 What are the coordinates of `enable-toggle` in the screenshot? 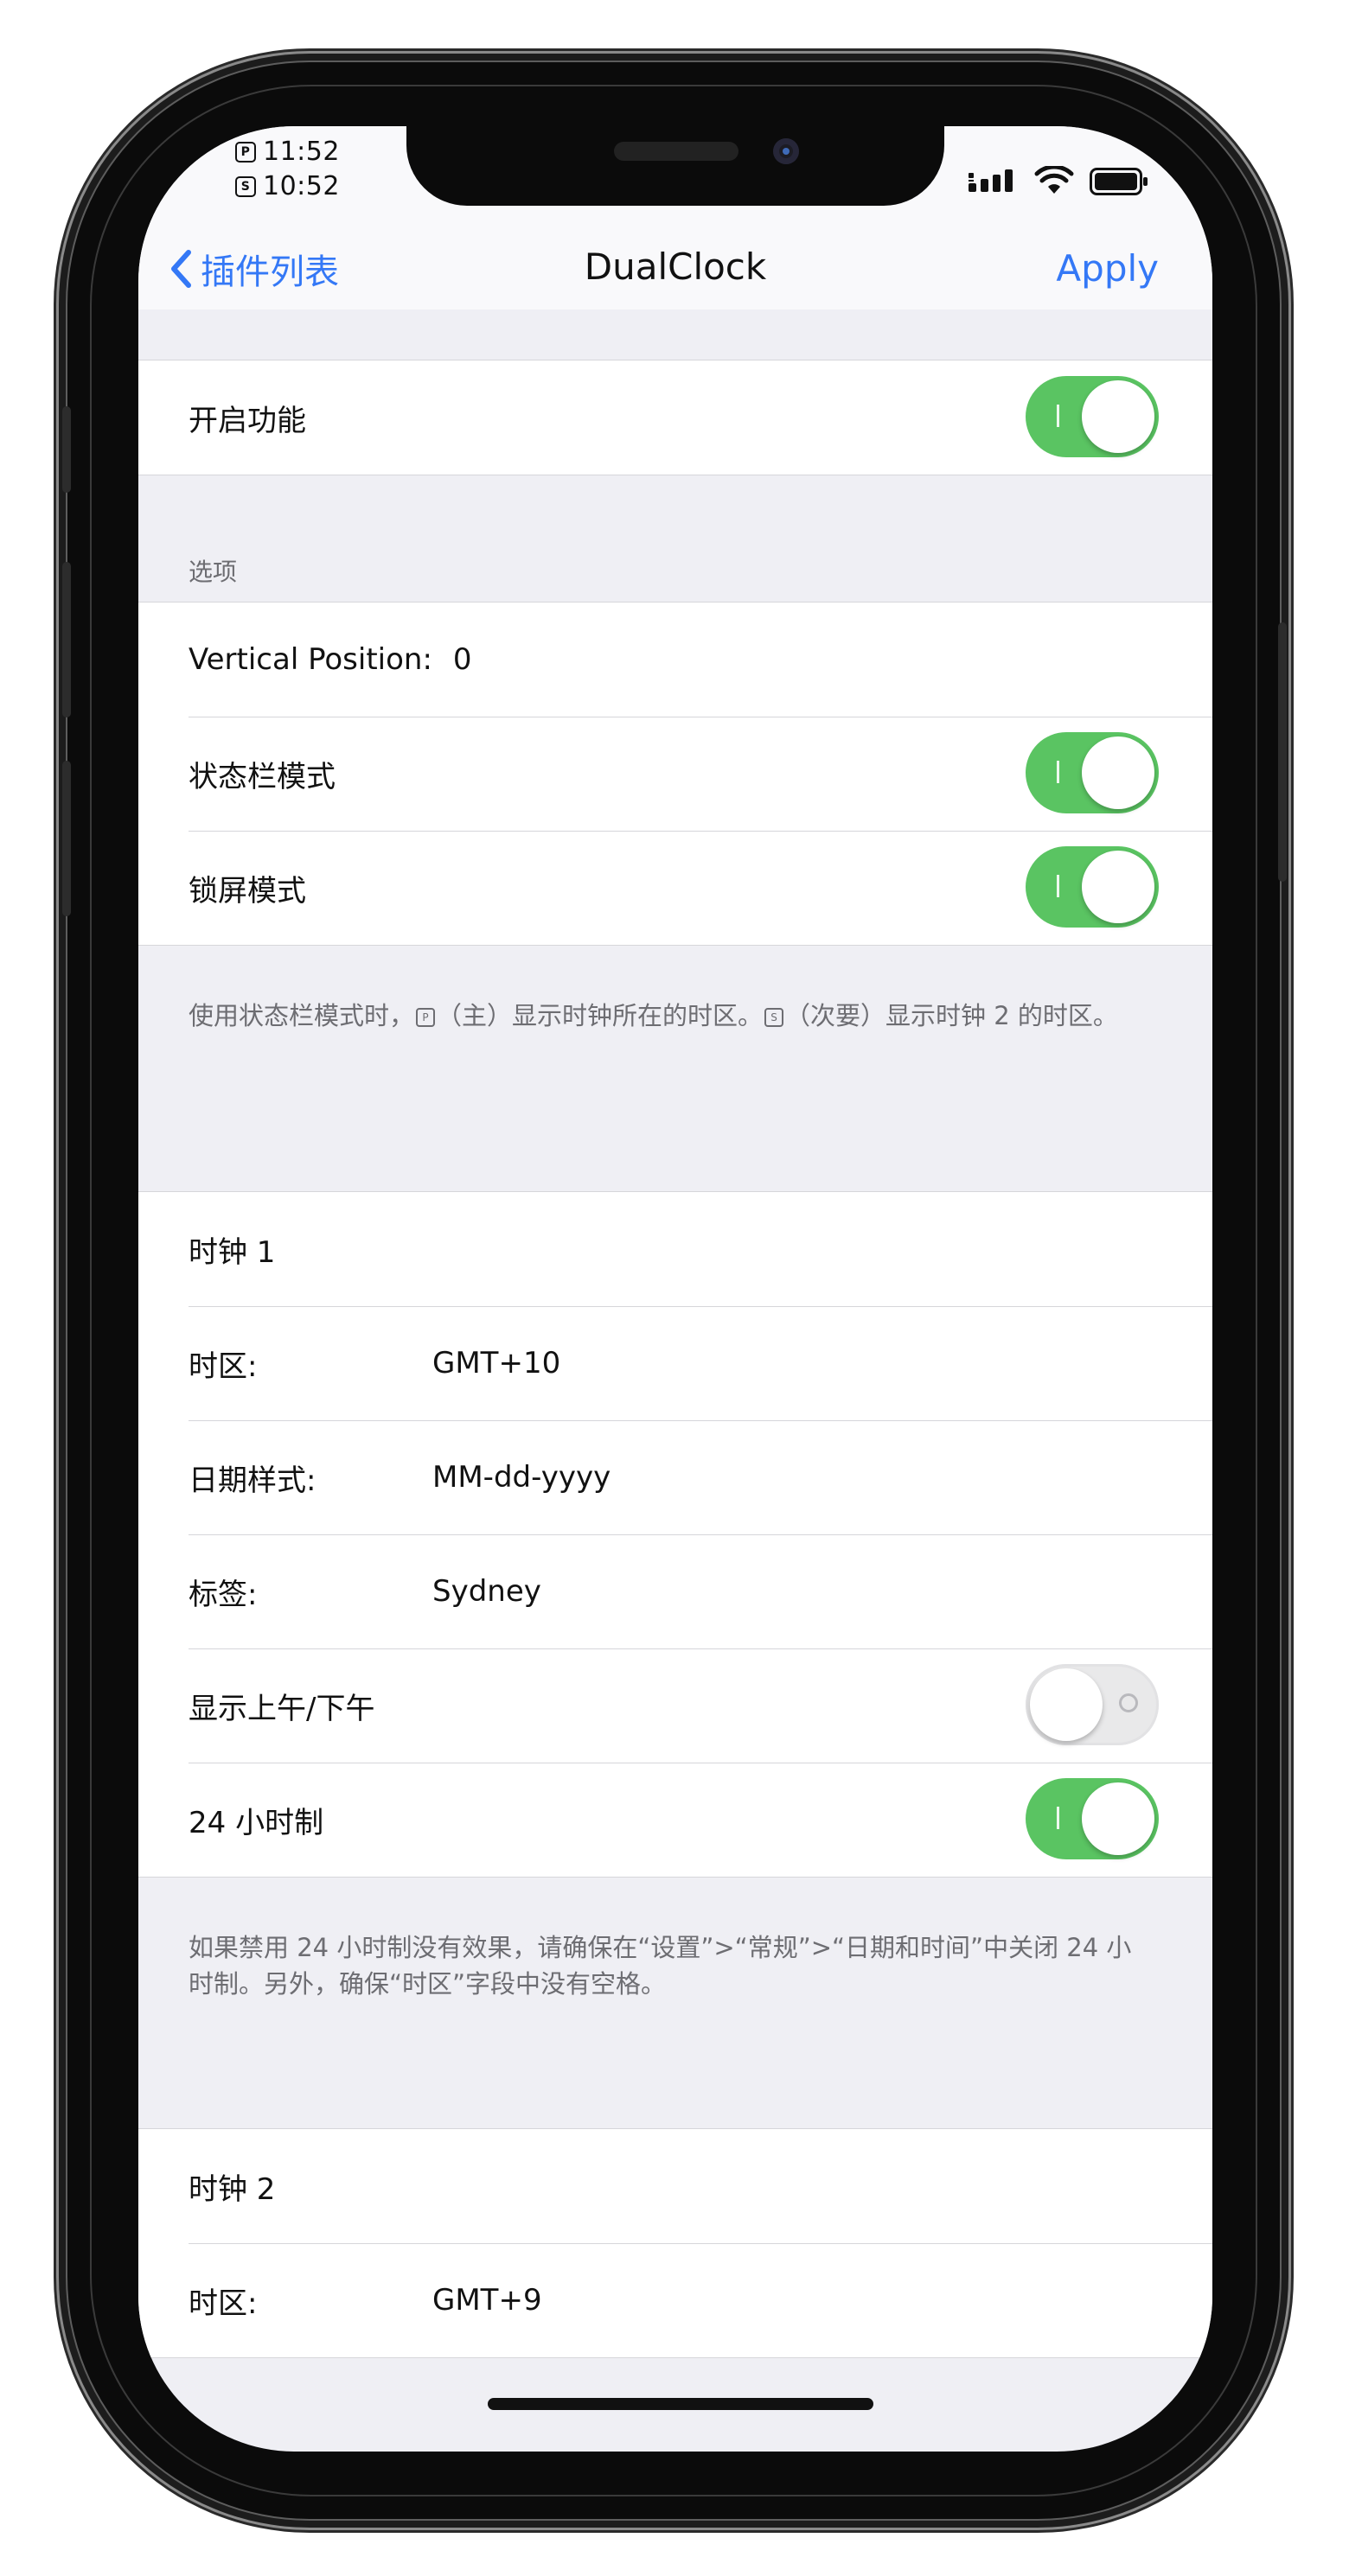 It's located at (1092, 416).